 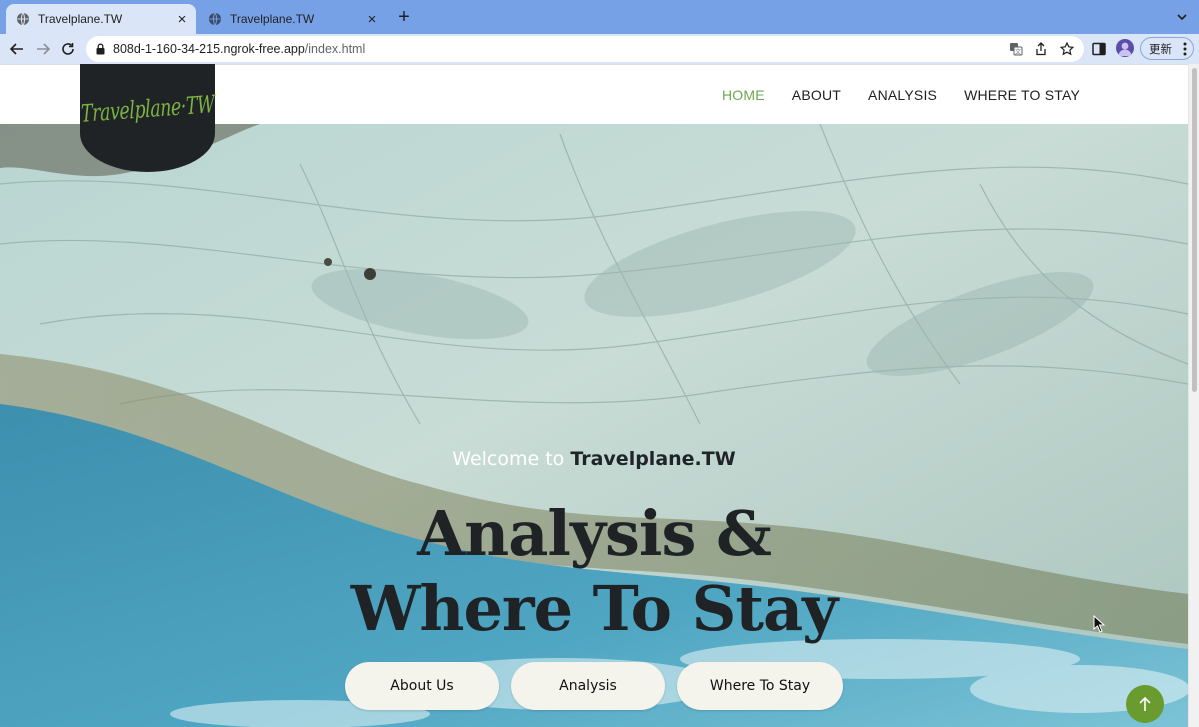 I want to click on update-button: 更新, so click(x=1167, y=48).